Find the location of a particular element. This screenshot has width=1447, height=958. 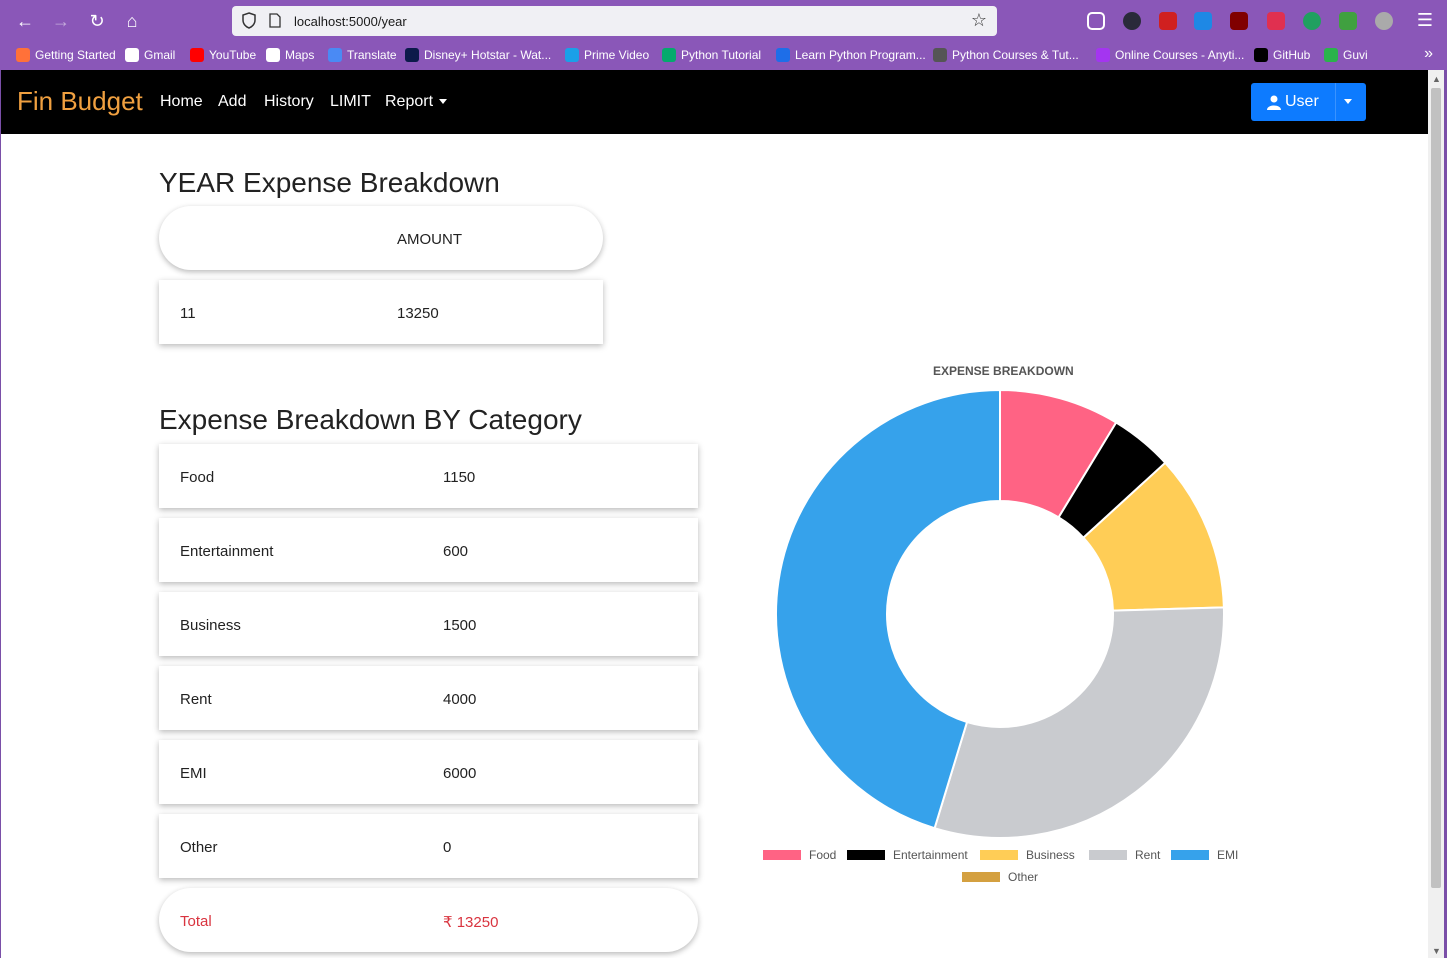

bookmark-item: Guvi is located at coordinates (1346, 55).